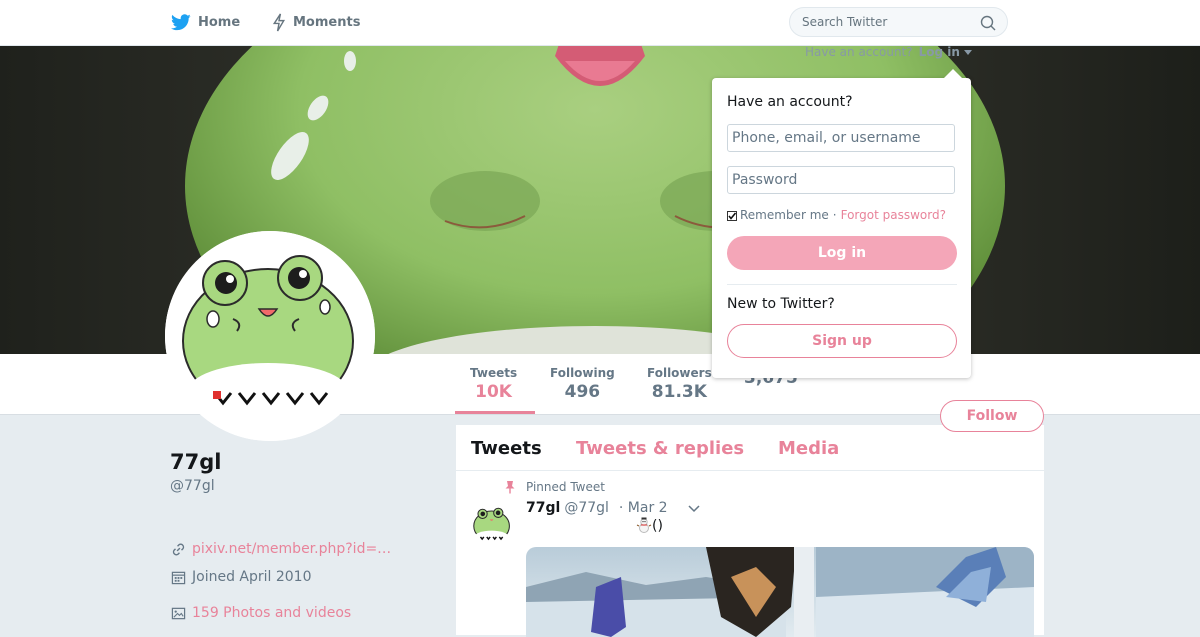 This screenshot has width=1200, height=637. I want to click on frog-avatar-small, so click(492, 525).